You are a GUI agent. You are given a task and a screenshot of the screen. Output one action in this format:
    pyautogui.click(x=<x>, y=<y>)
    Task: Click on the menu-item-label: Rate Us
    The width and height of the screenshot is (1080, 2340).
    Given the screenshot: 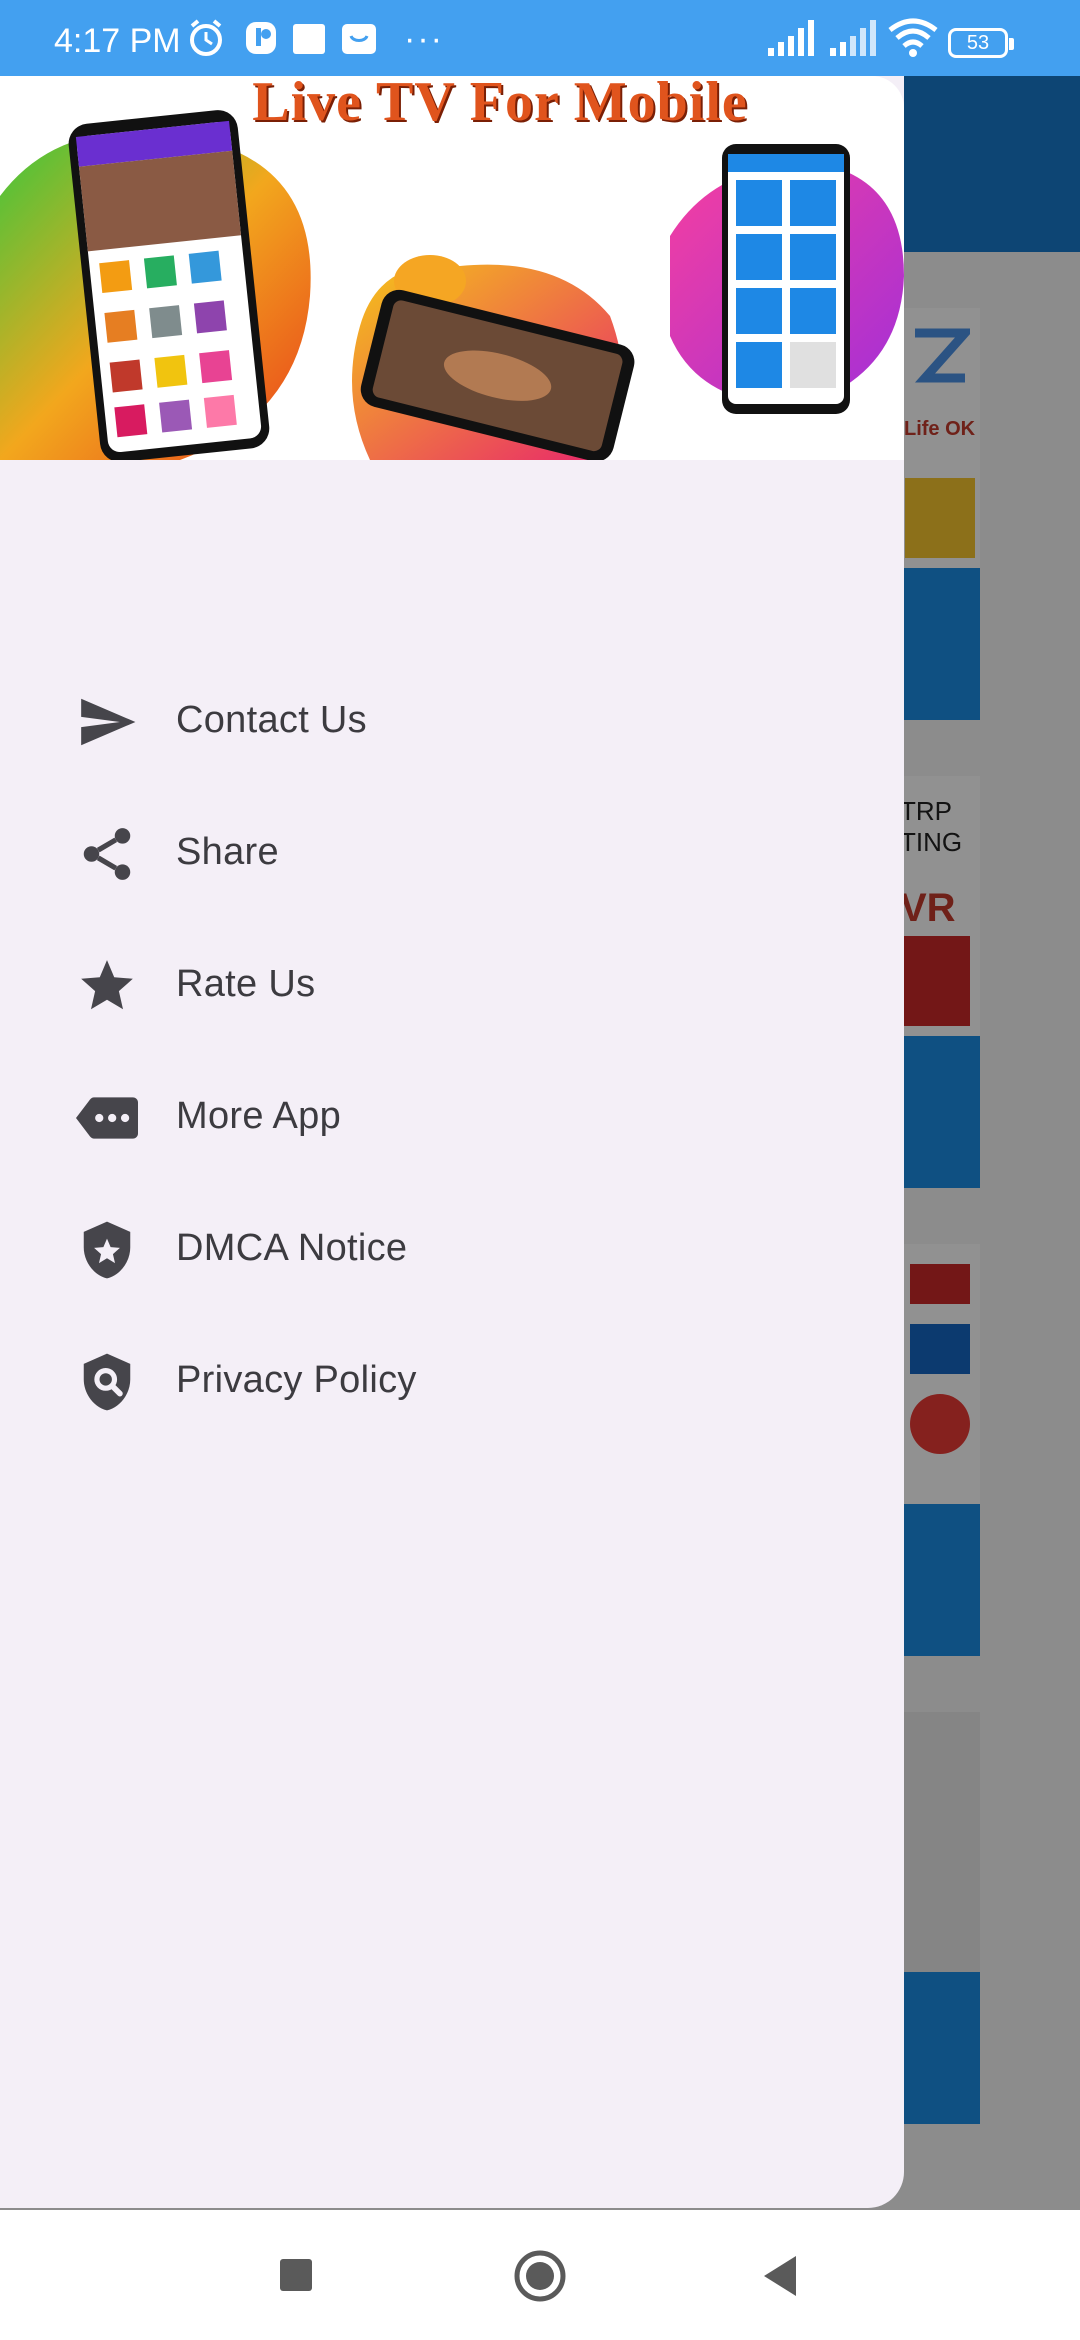 What is the action you would take?
    pyautogui.click(x=246, y=984)
    